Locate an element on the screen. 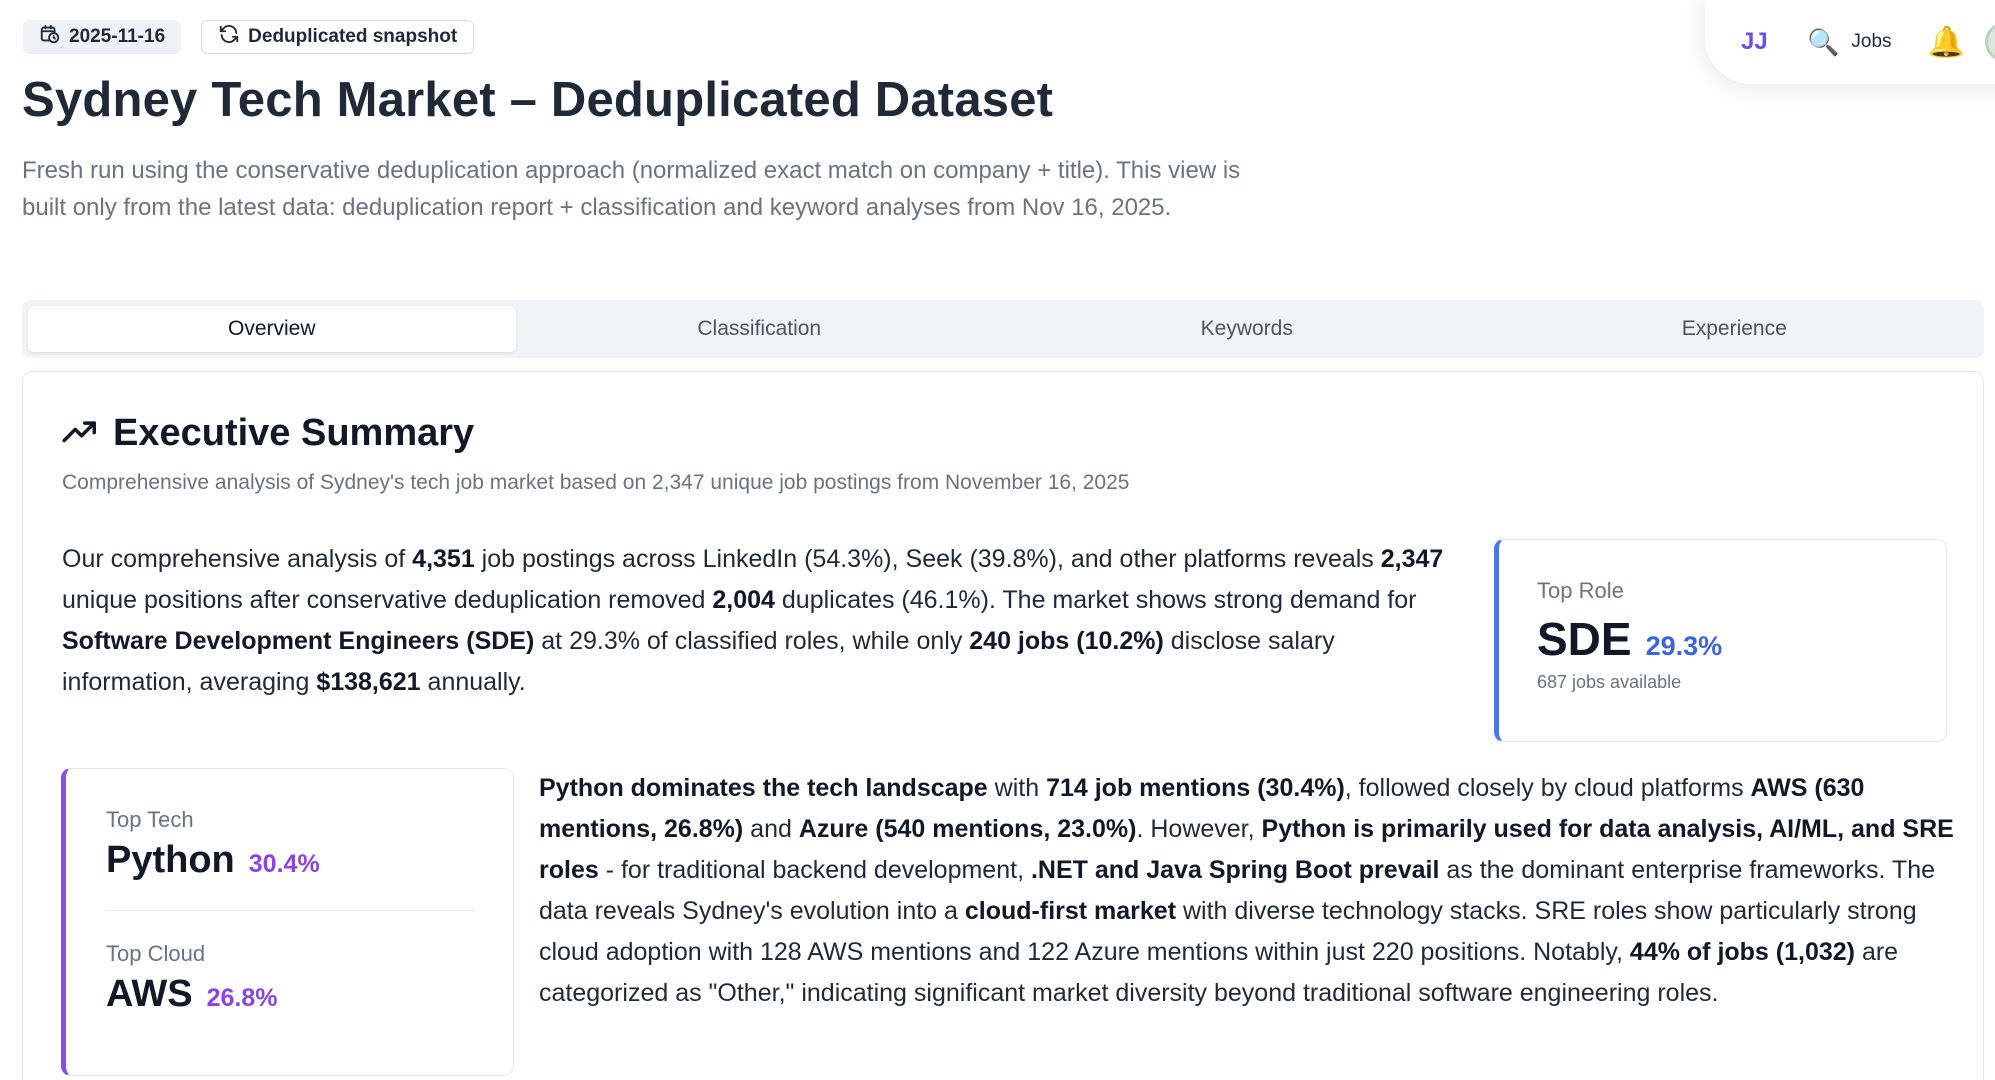 The width and height of the screenshot is (1995, 1080). top-tech-percent: 30.4% is located at coordinates (284, 864).